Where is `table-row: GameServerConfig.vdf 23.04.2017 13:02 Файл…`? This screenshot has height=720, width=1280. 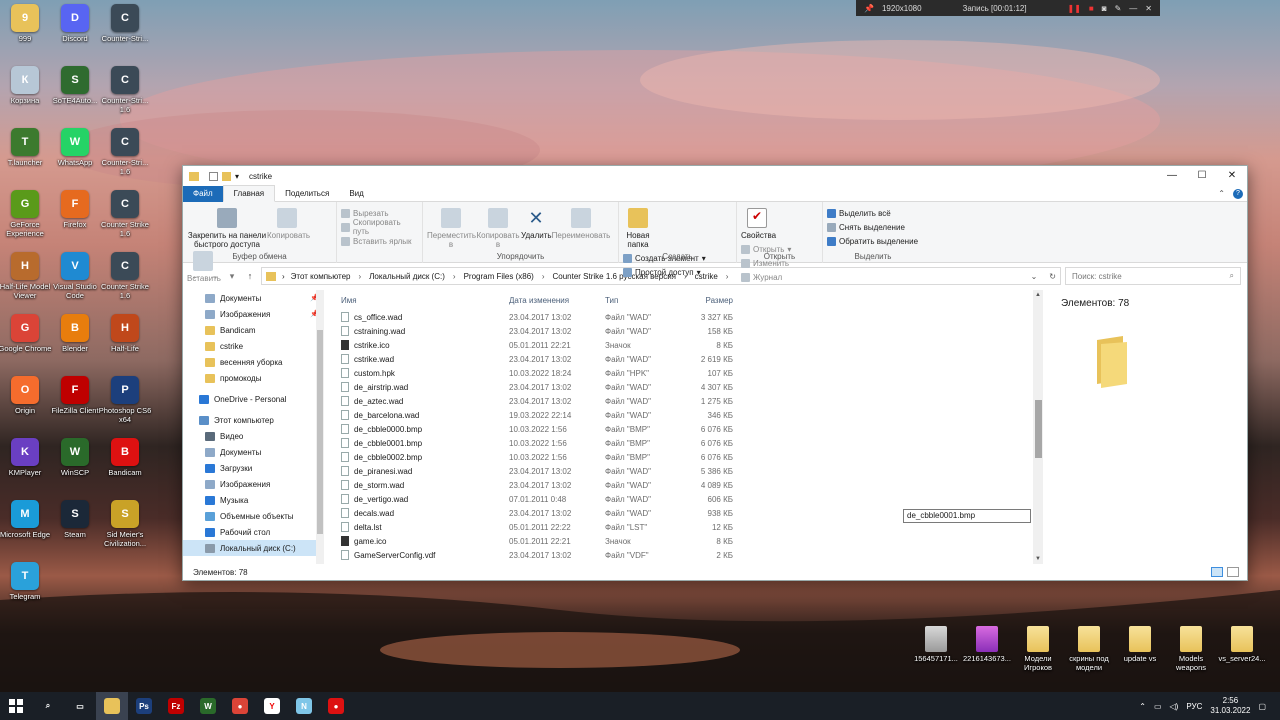 table-row: GameServerConfig.vdf 23.04.2017 13:02 Файл… is located at coordinates (686, 555).